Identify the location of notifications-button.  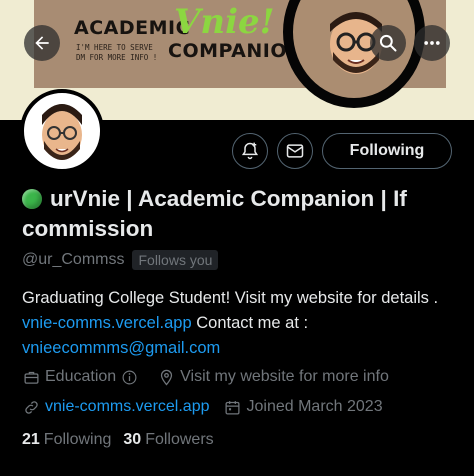
(250, 151).